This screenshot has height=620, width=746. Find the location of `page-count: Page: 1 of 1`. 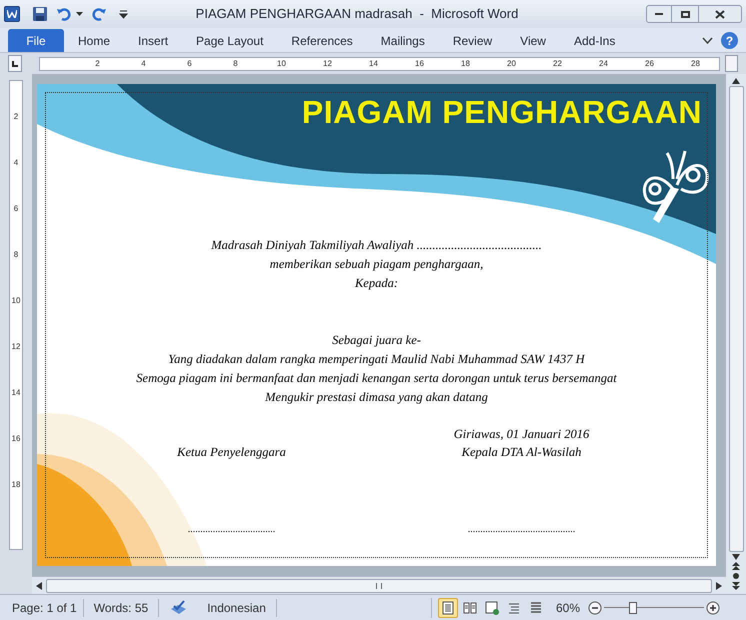

page-count: Page: 1 of 1 is located at coordinates (45, 607).